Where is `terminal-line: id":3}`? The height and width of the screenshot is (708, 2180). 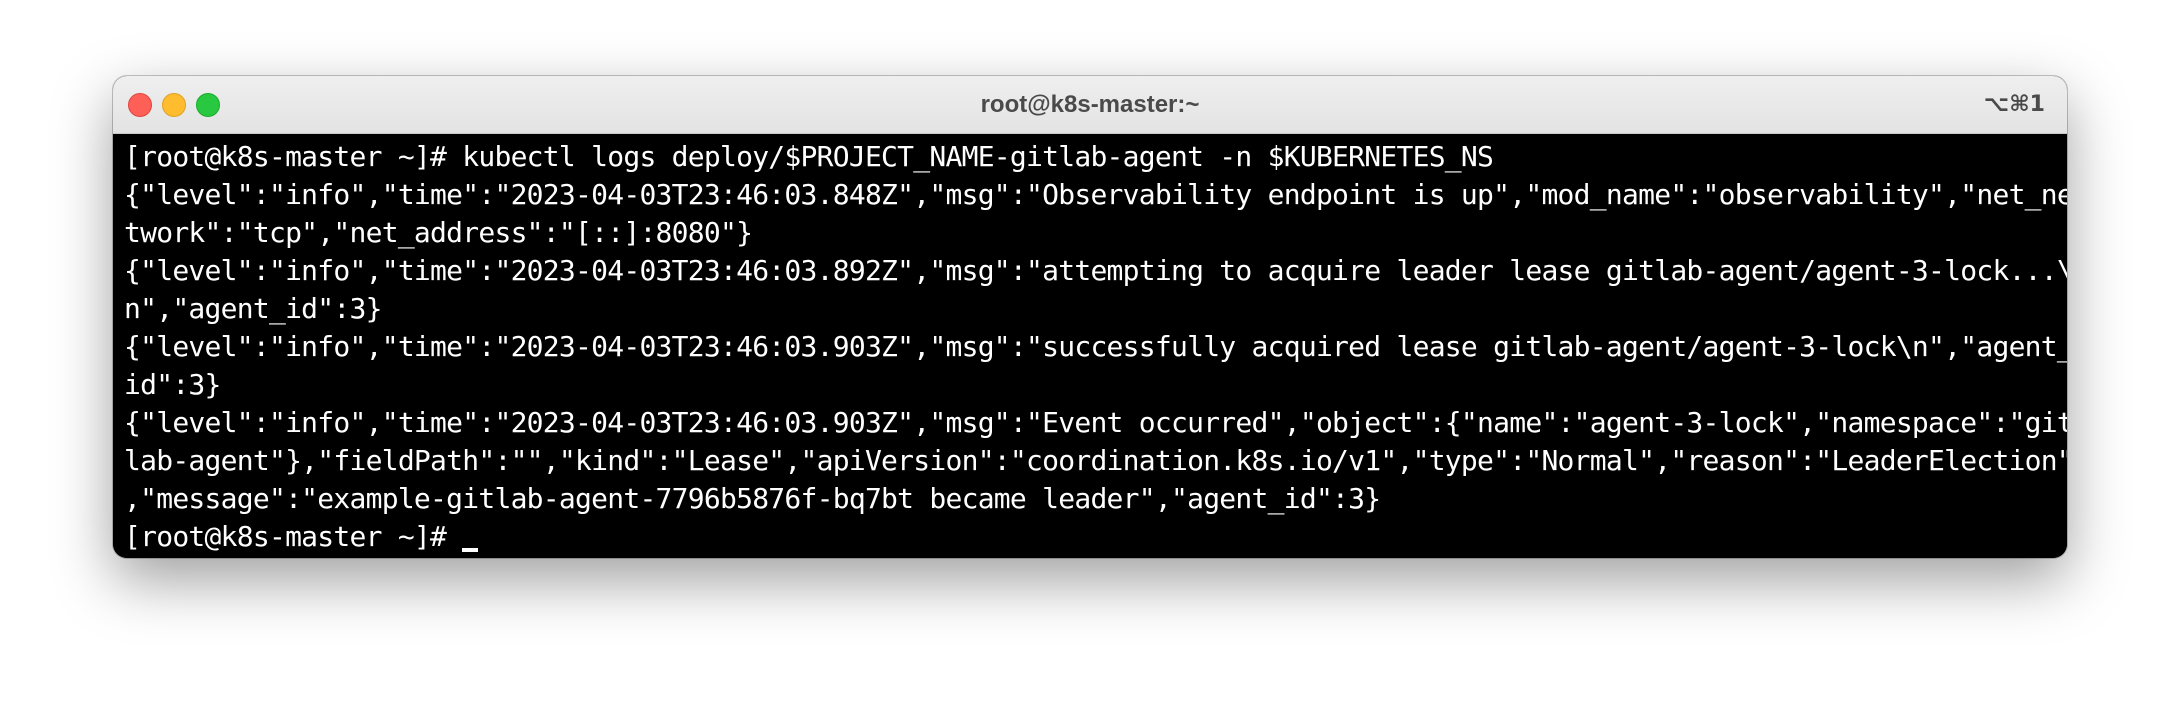
terminal-line: id":3} is located at coordinates (172, 384).